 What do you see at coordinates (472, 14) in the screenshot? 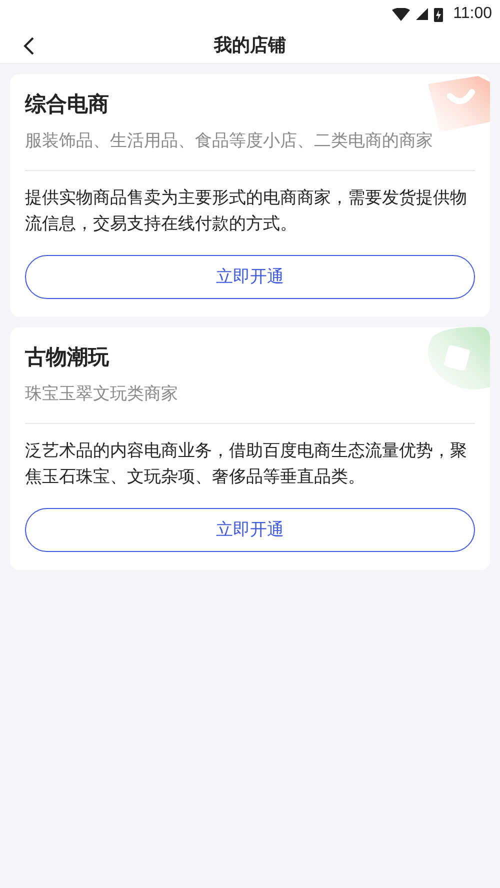
I see `status-time: 11:00` at bounding box center [472, 14].